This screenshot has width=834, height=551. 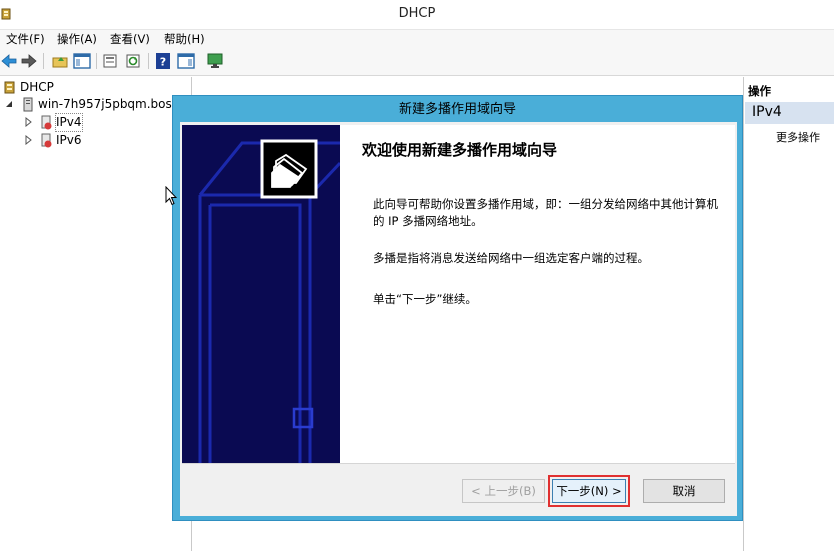 I want to click on menu-file: 文件(F), so click(x=25, y=39).